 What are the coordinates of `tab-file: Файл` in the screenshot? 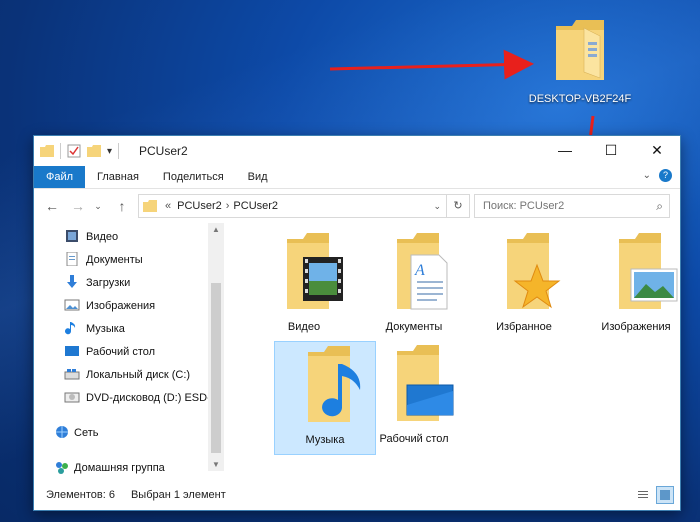 It's located at (60, 177).